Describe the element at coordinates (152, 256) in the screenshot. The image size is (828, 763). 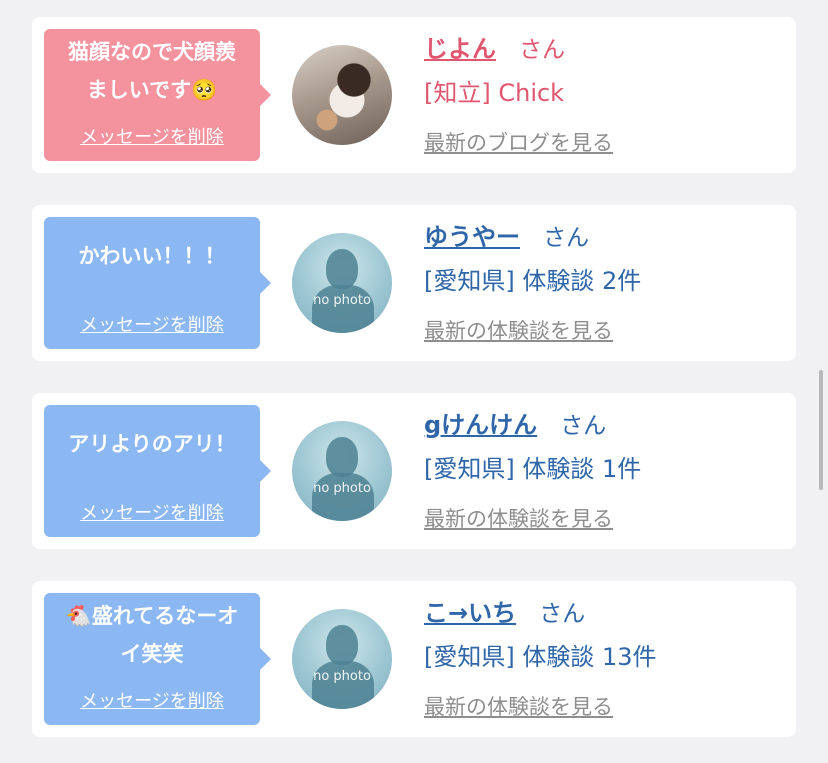
I see `message-text-line: かわいい！！！` at that location.